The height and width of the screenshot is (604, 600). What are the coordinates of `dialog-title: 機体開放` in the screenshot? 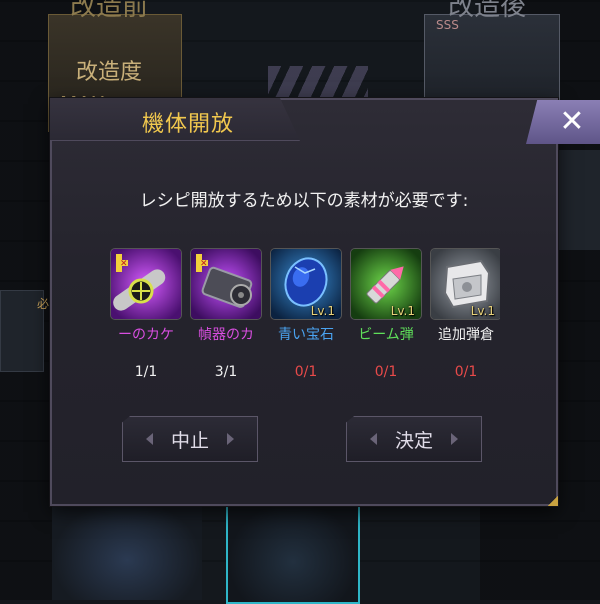 It's located at (188, 124).